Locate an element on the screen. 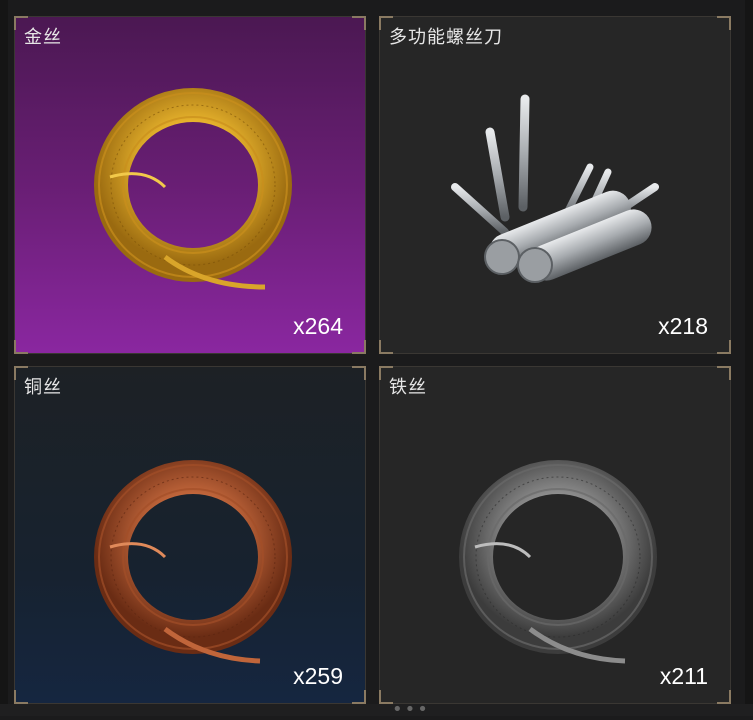 The image size is (753, 720). left-edge is located at coordinates (4, 358).